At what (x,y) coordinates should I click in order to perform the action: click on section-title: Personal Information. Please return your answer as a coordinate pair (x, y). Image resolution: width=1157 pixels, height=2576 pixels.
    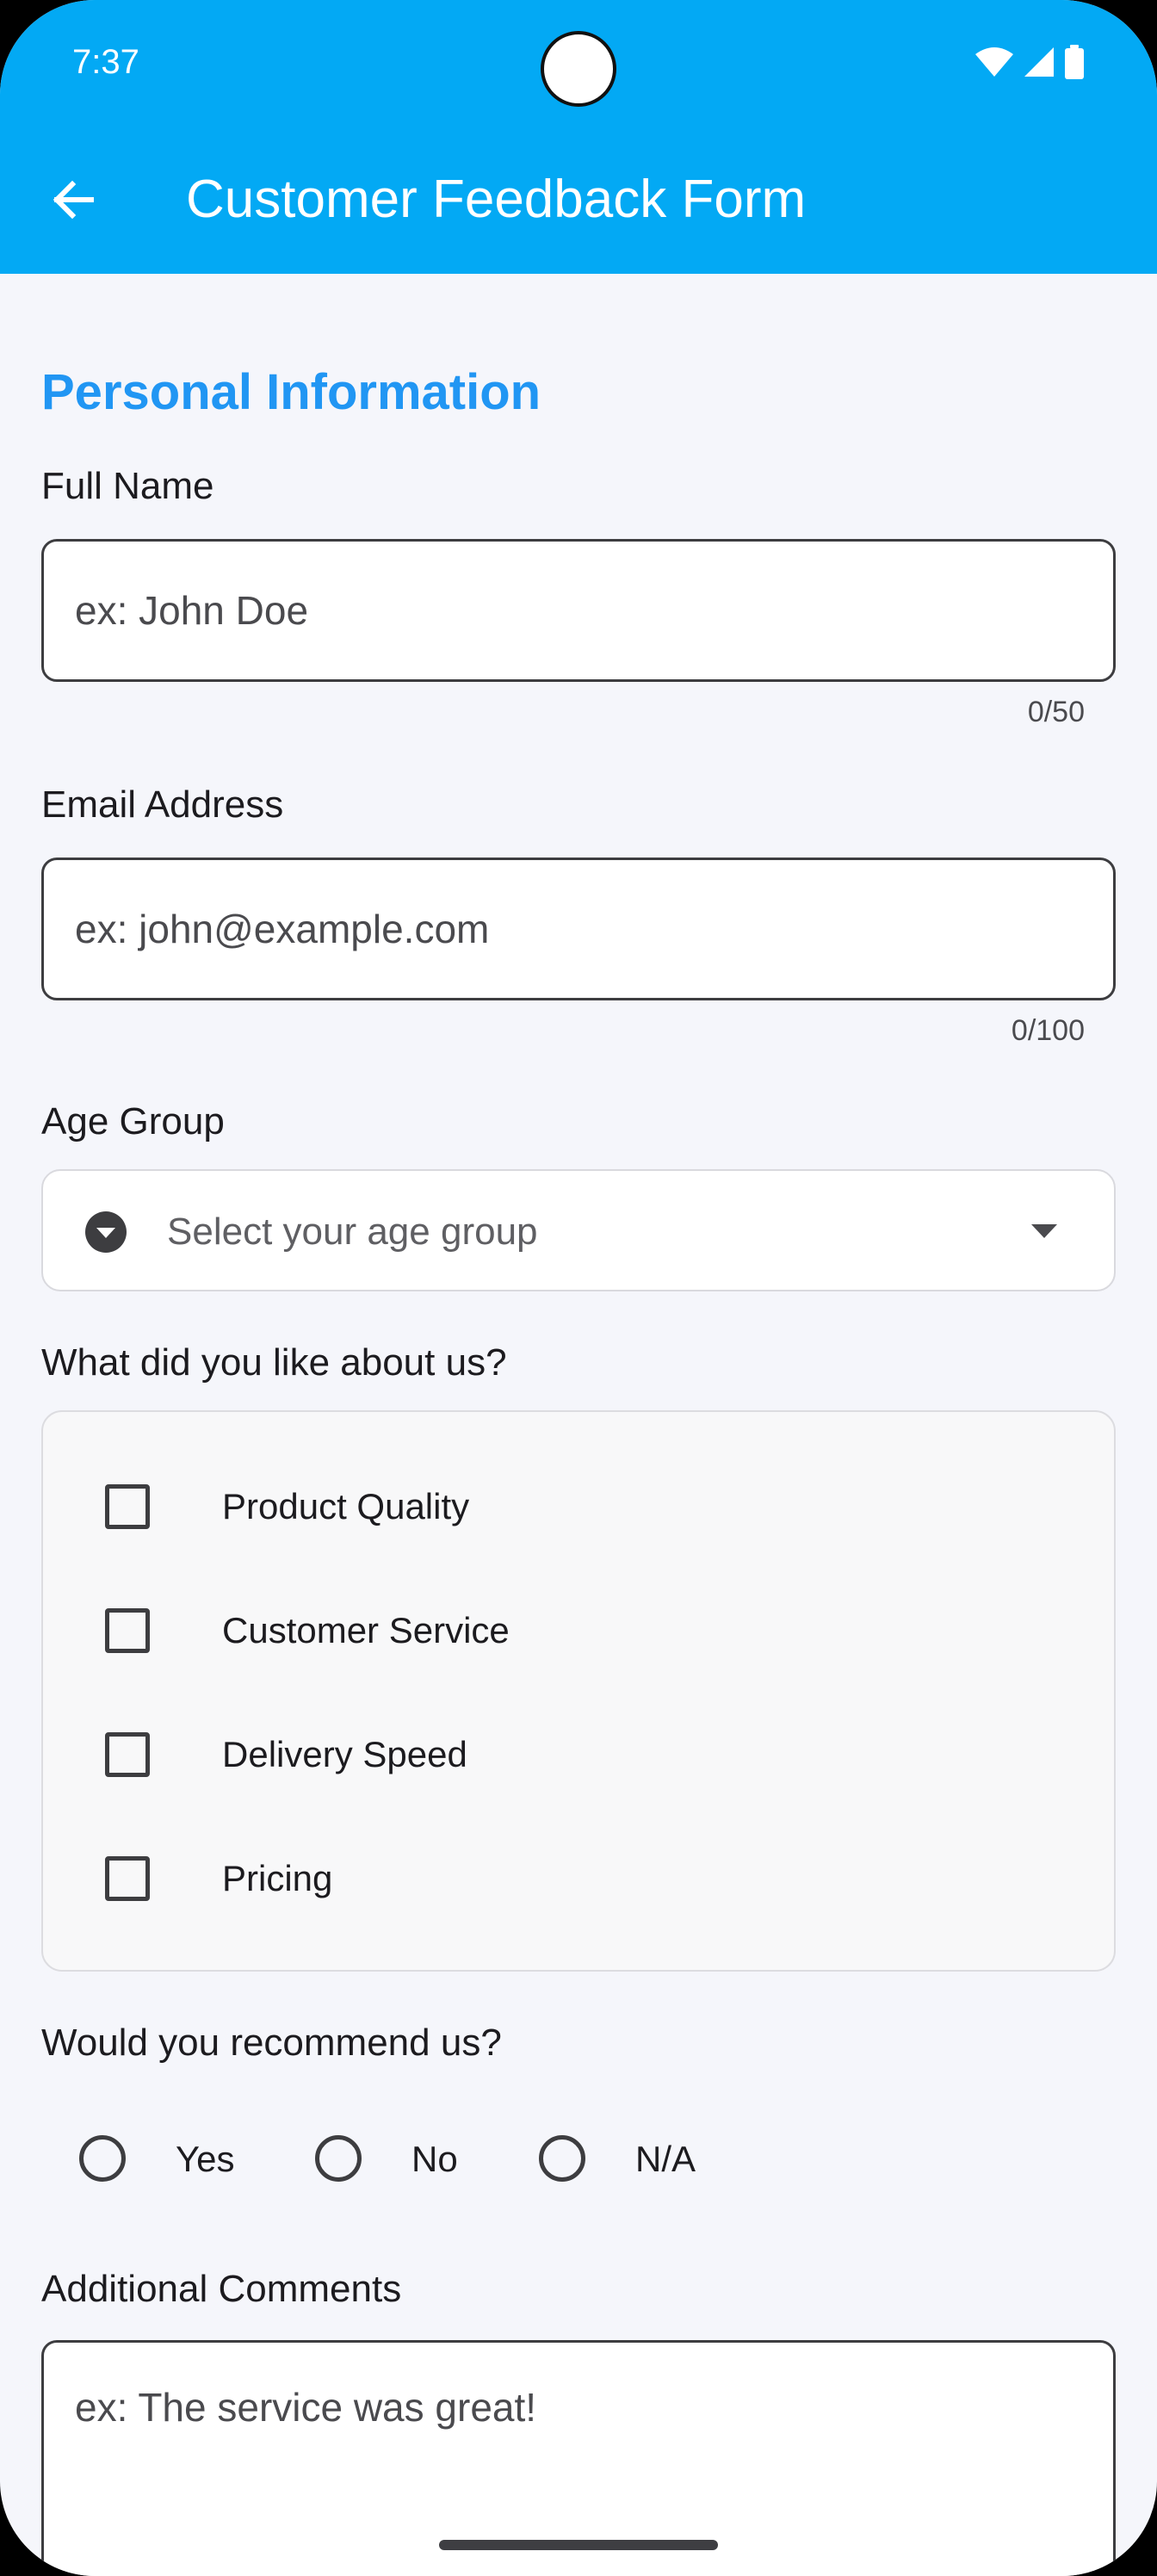
    Looking at the image, I should click on (291, 392).